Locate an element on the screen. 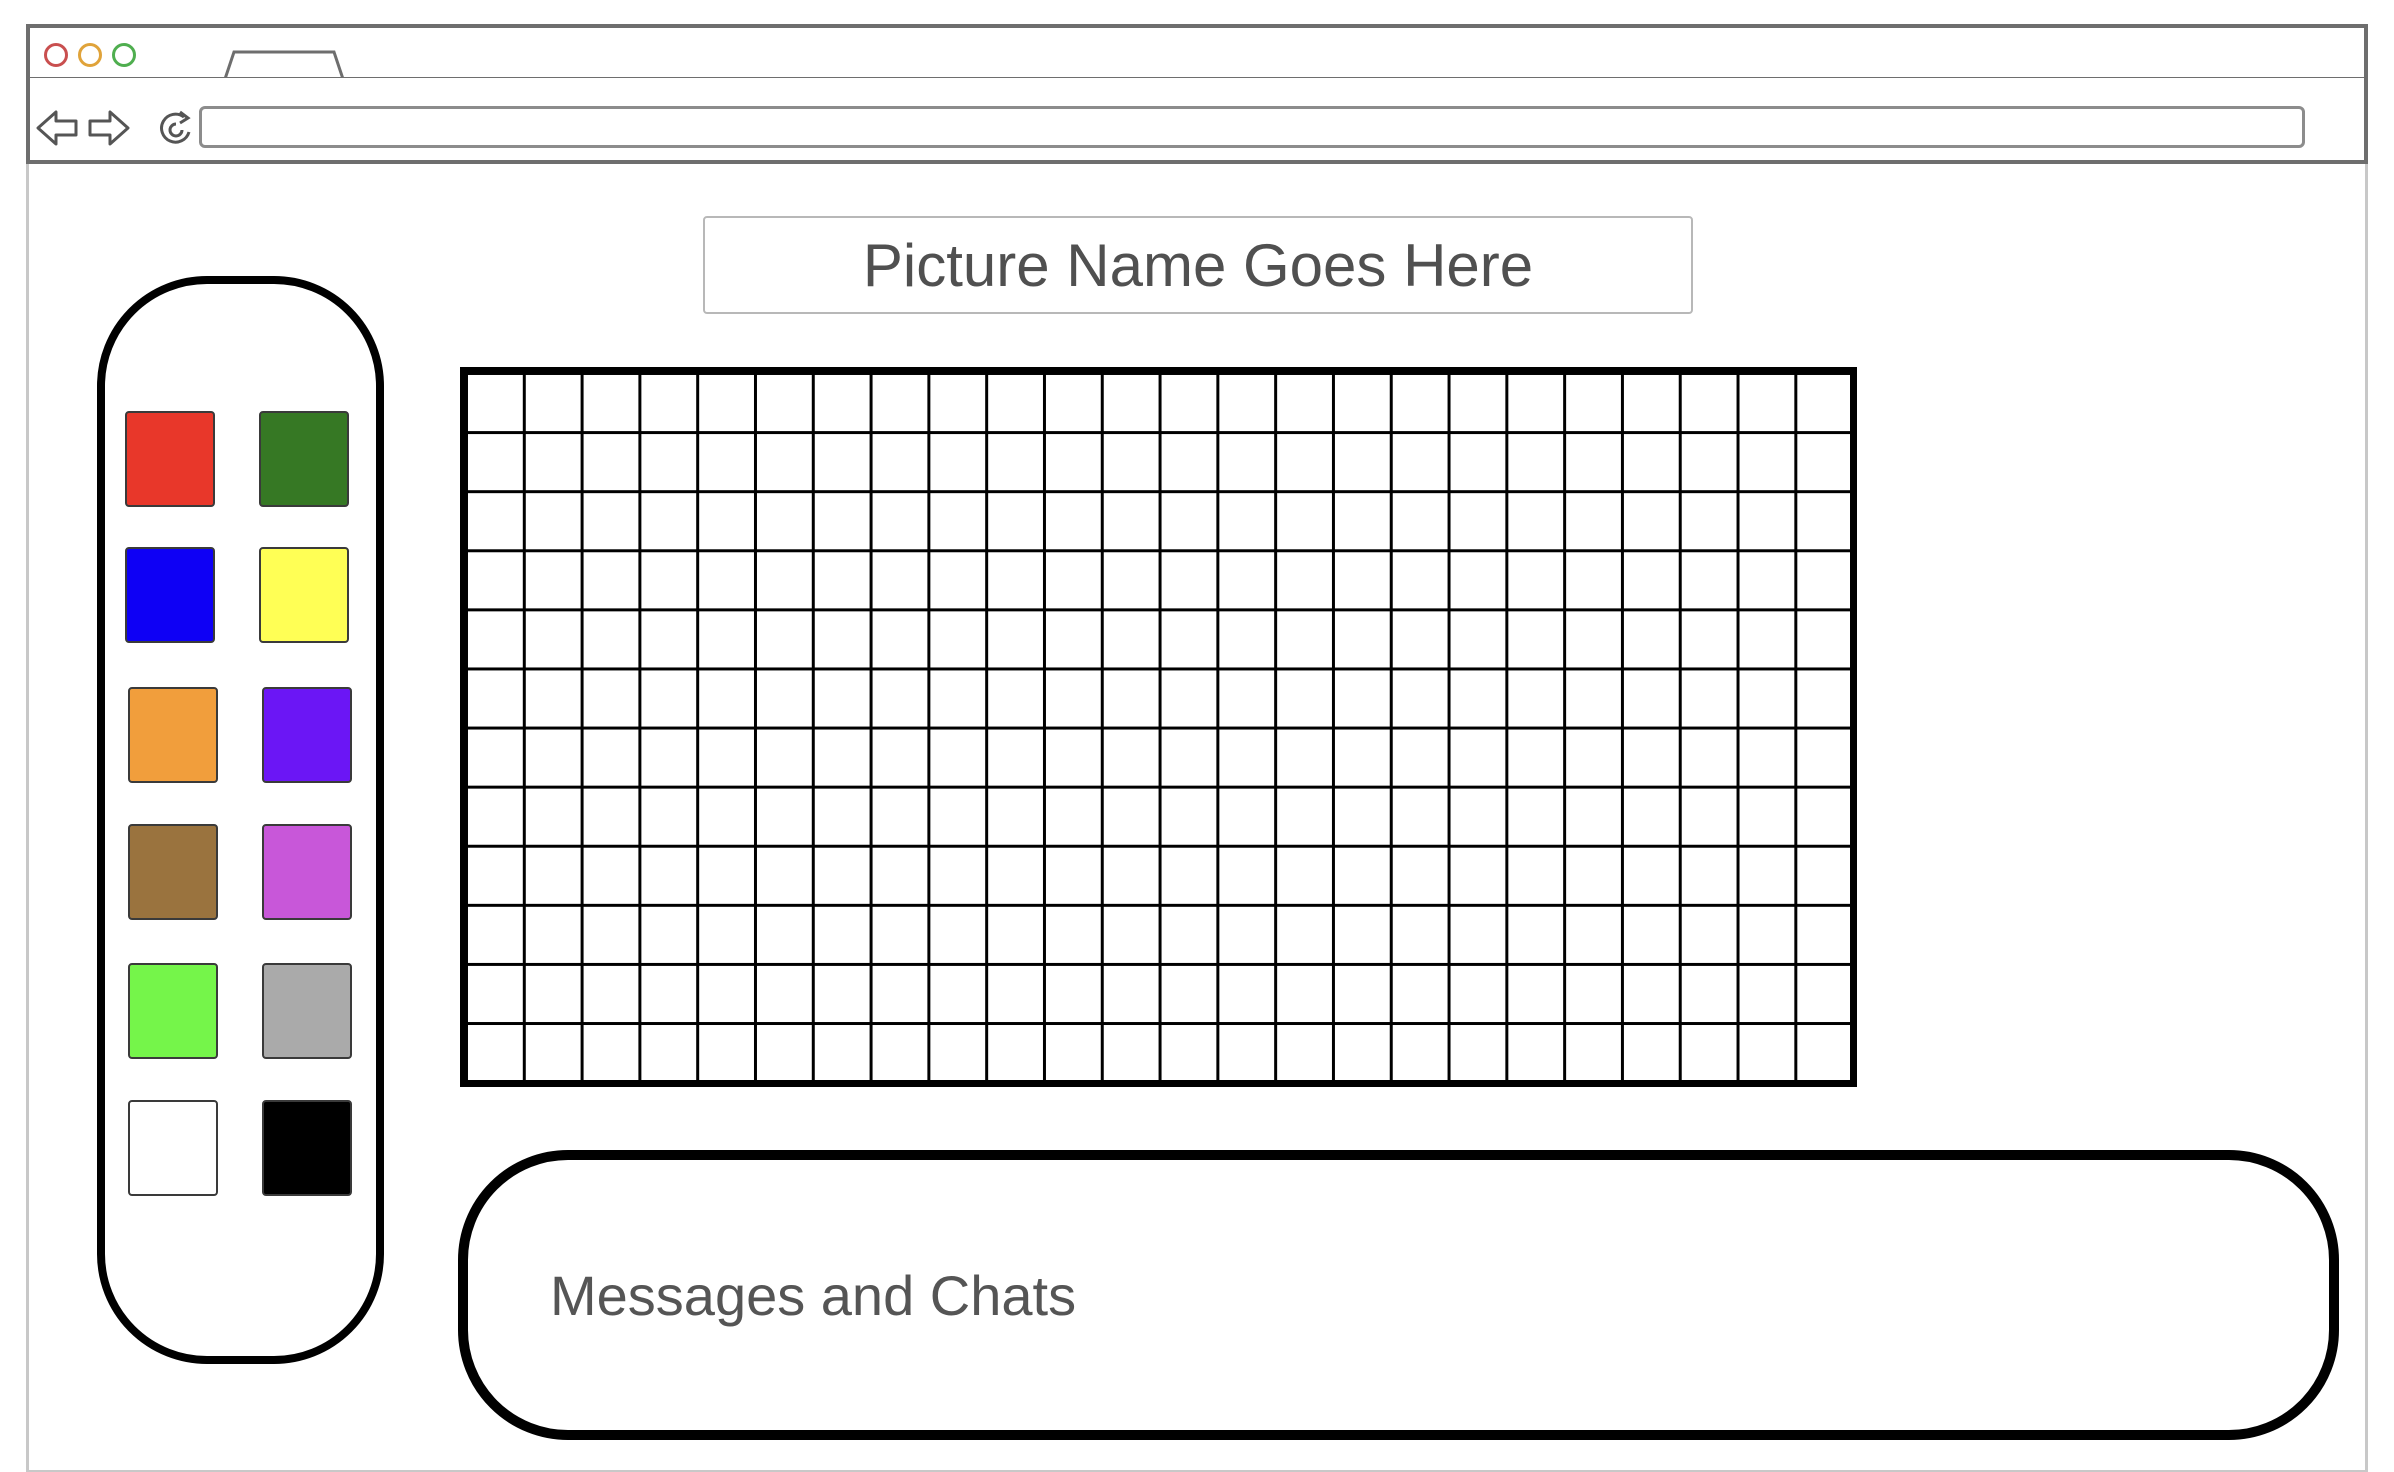 Image resolution: width=2394 pixels, height=1472 pixels. back-arrow-icon is located at coordinates (58, 128).